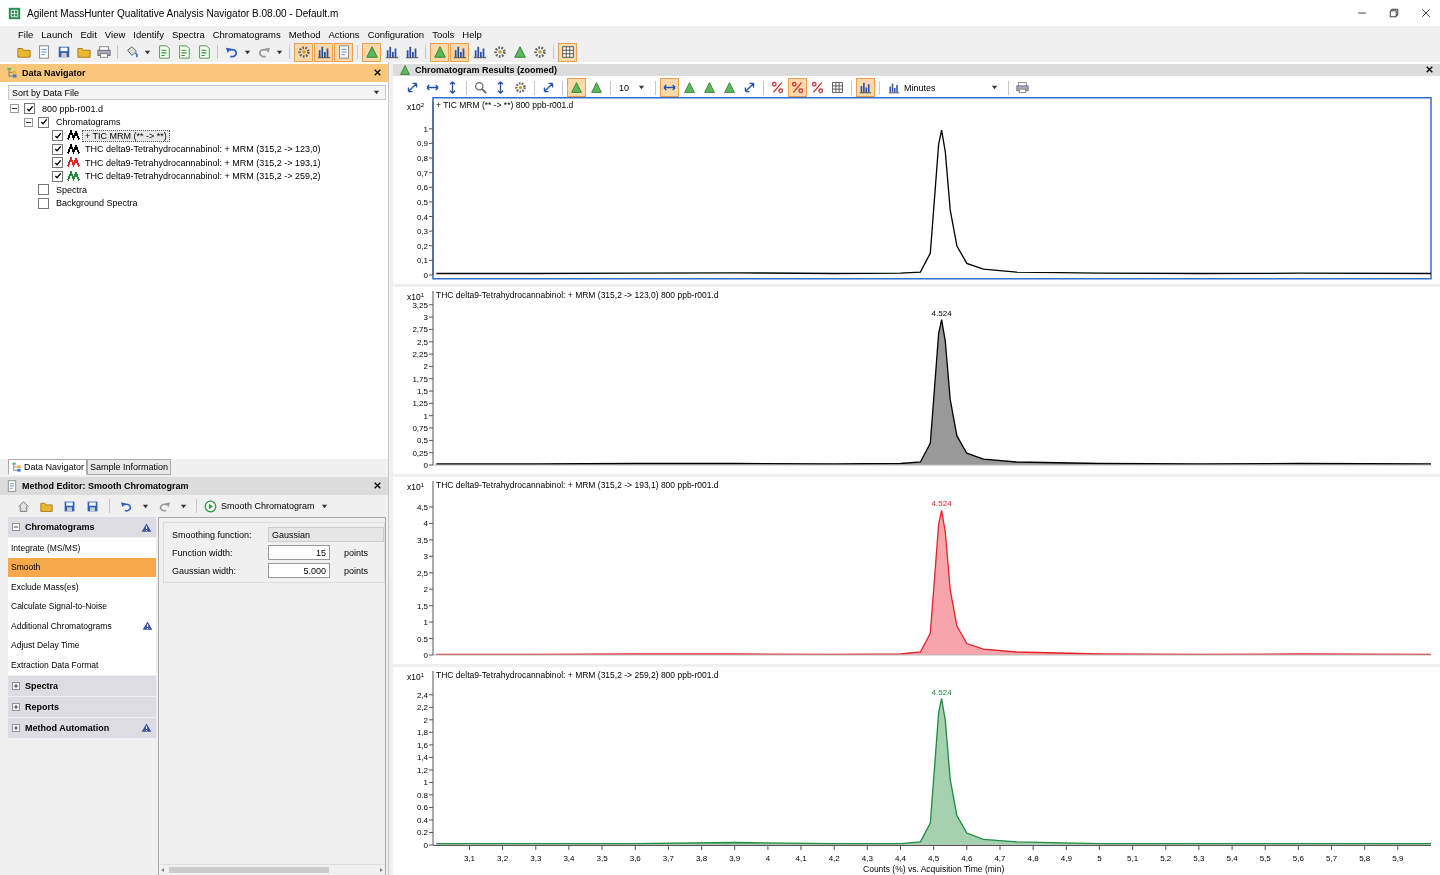 This screenshot has height=875, width=1440. Describe the element at coordinates (299, 570) in the screenshot. I see `input-field: 5.000` at that location.